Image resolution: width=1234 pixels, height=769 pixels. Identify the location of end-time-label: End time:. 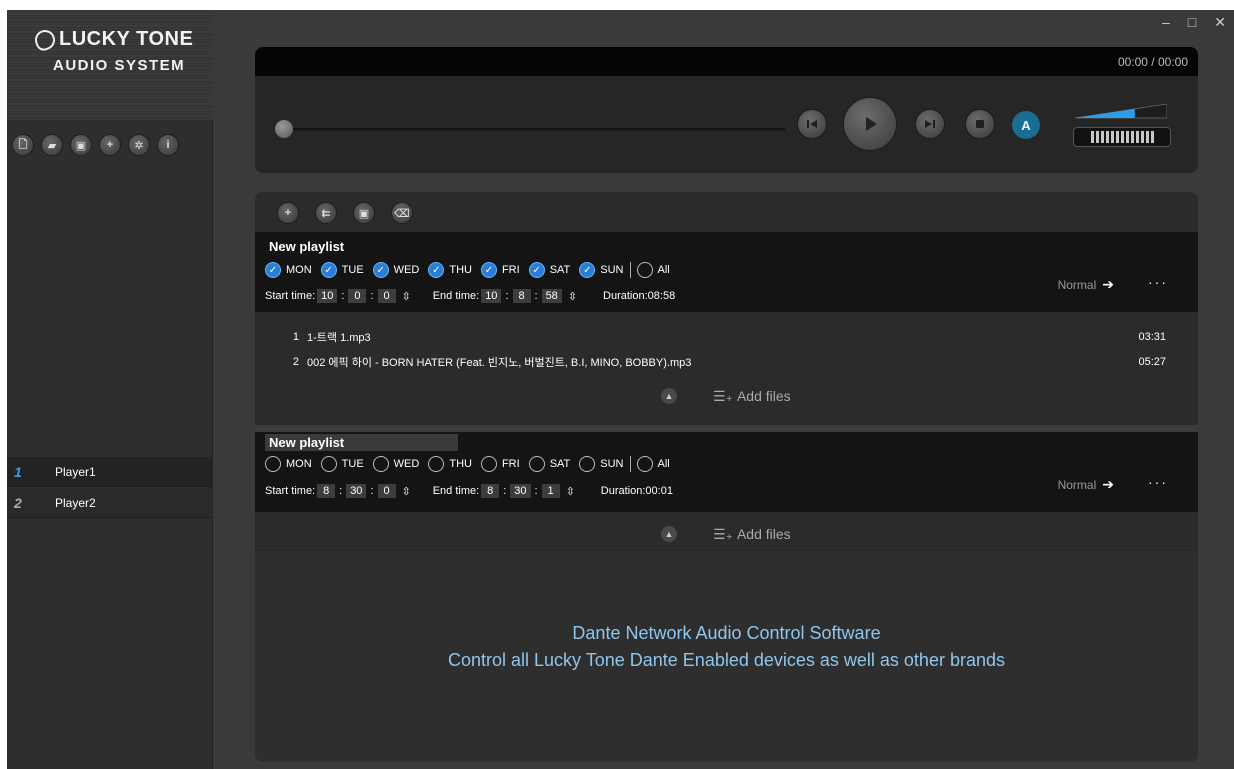
(456, 491).